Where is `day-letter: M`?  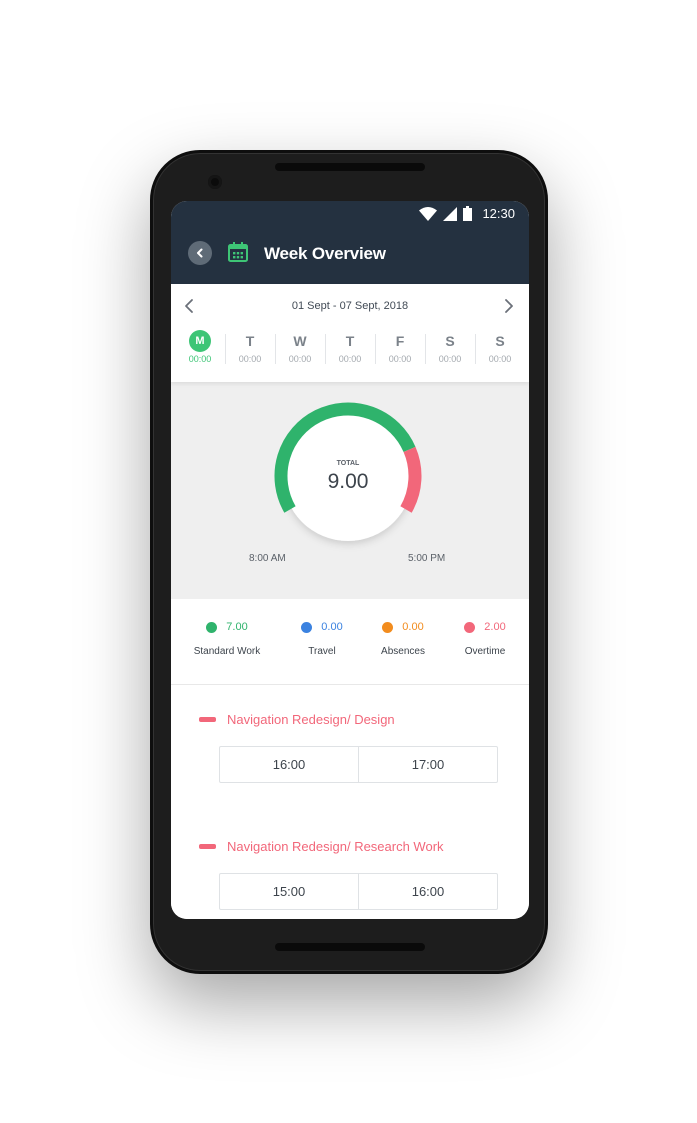
day-letter: M is located at coordinates (200, 341).